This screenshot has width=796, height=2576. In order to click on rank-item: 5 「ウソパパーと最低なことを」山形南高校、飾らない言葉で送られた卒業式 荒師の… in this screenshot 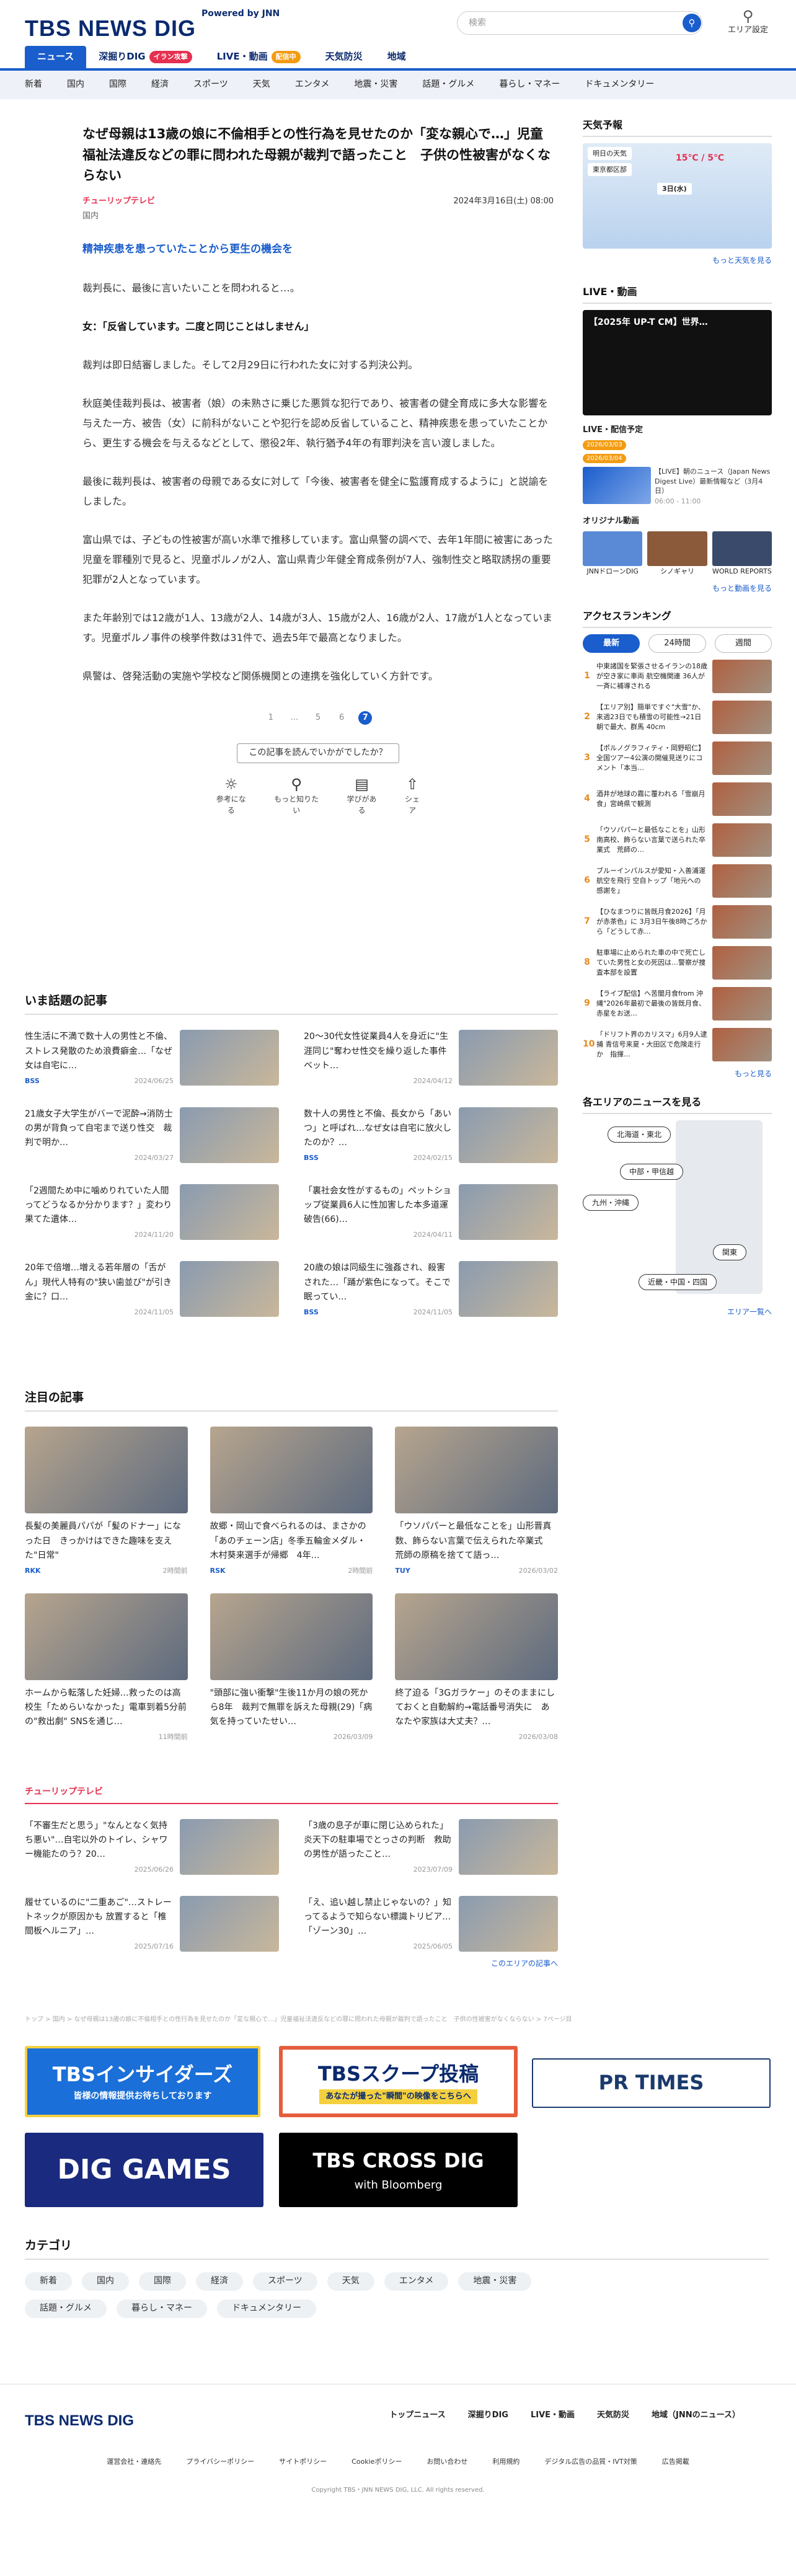, I will do `click(677, 840)`.